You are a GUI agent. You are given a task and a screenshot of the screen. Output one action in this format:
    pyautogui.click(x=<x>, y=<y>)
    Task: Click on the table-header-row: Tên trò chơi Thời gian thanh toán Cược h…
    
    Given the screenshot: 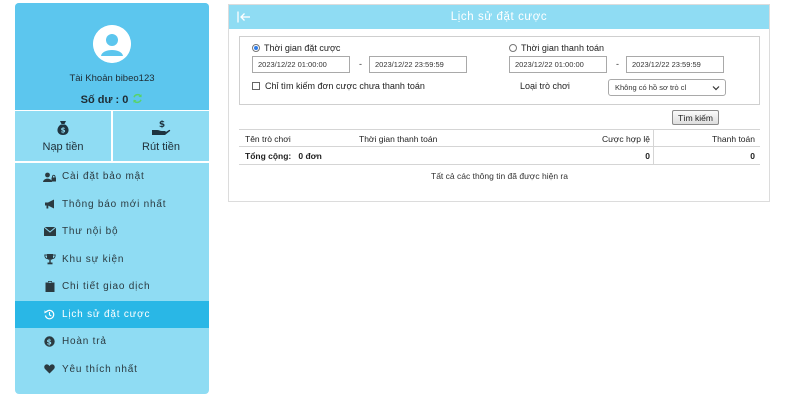 What is the action you would take?
    pyautogui.click(x=499, y=138)
    